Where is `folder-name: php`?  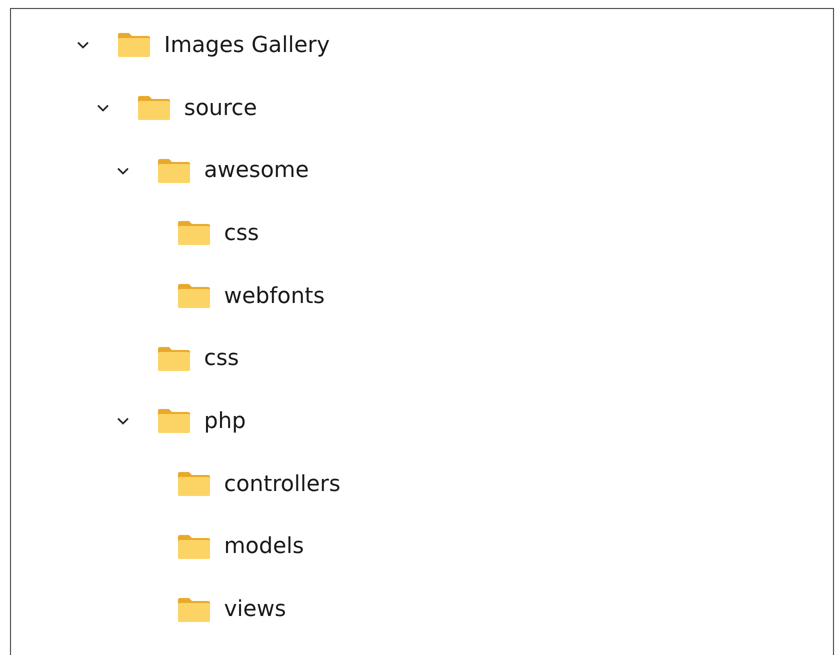
folder-name: php is located at coordinates (225, 421).